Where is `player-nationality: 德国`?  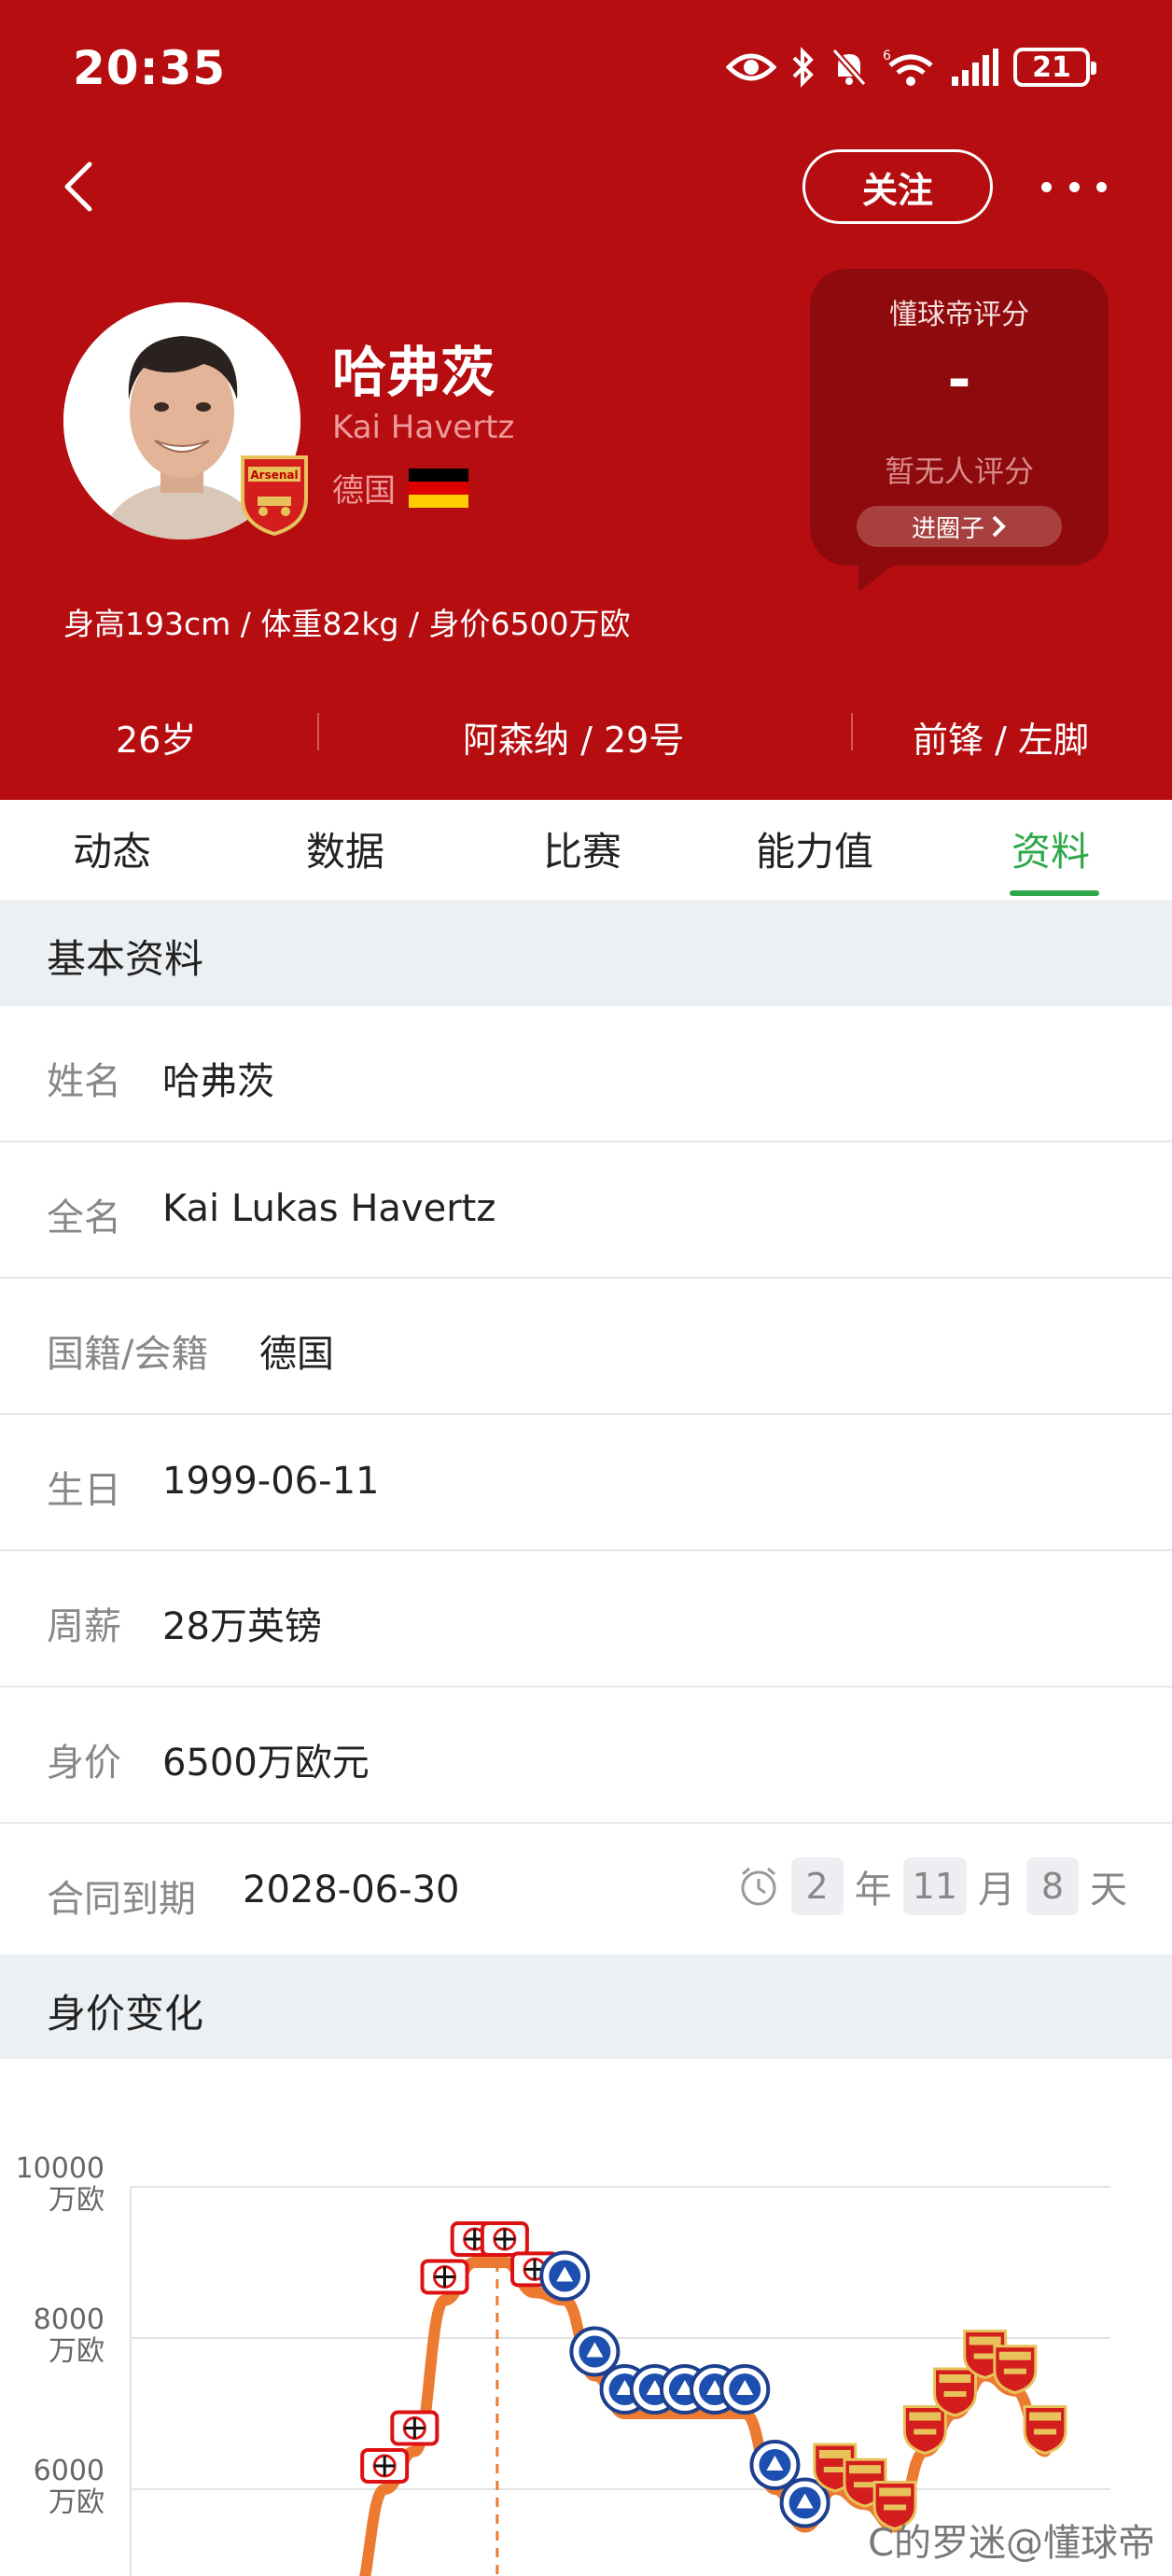
player-nationality: 德国 is located at coordinates (400, 488).